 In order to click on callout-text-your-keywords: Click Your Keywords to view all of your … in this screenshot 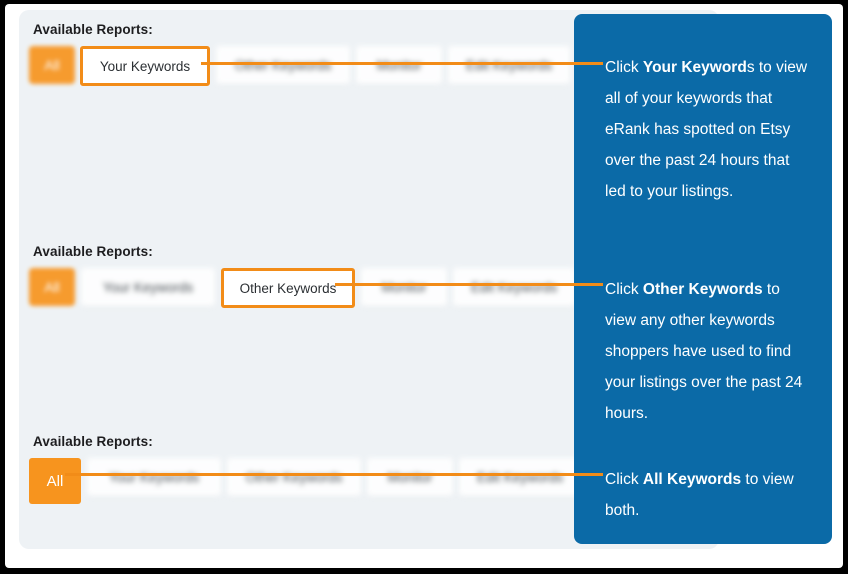, I will do `click(708, 129)`.